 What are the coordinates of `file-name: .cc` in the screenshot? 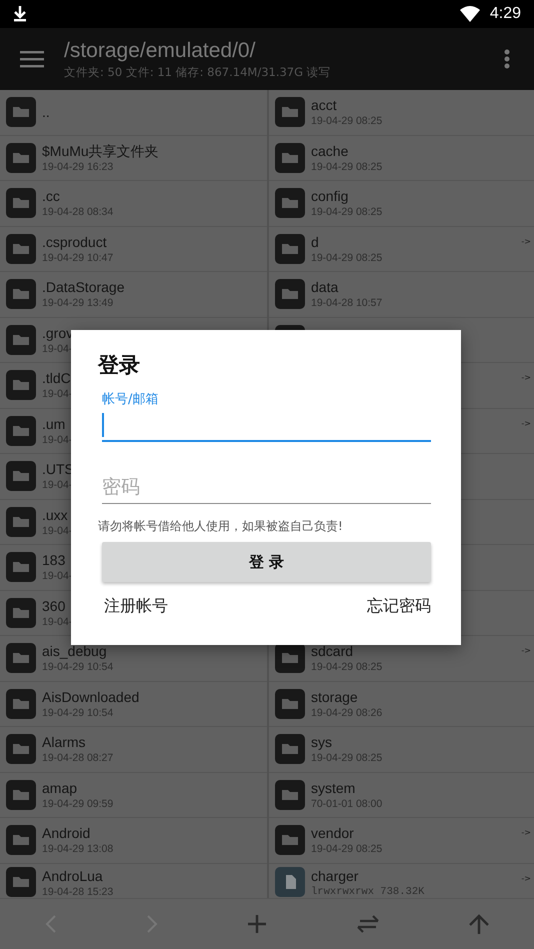 It's located at (51, 196).